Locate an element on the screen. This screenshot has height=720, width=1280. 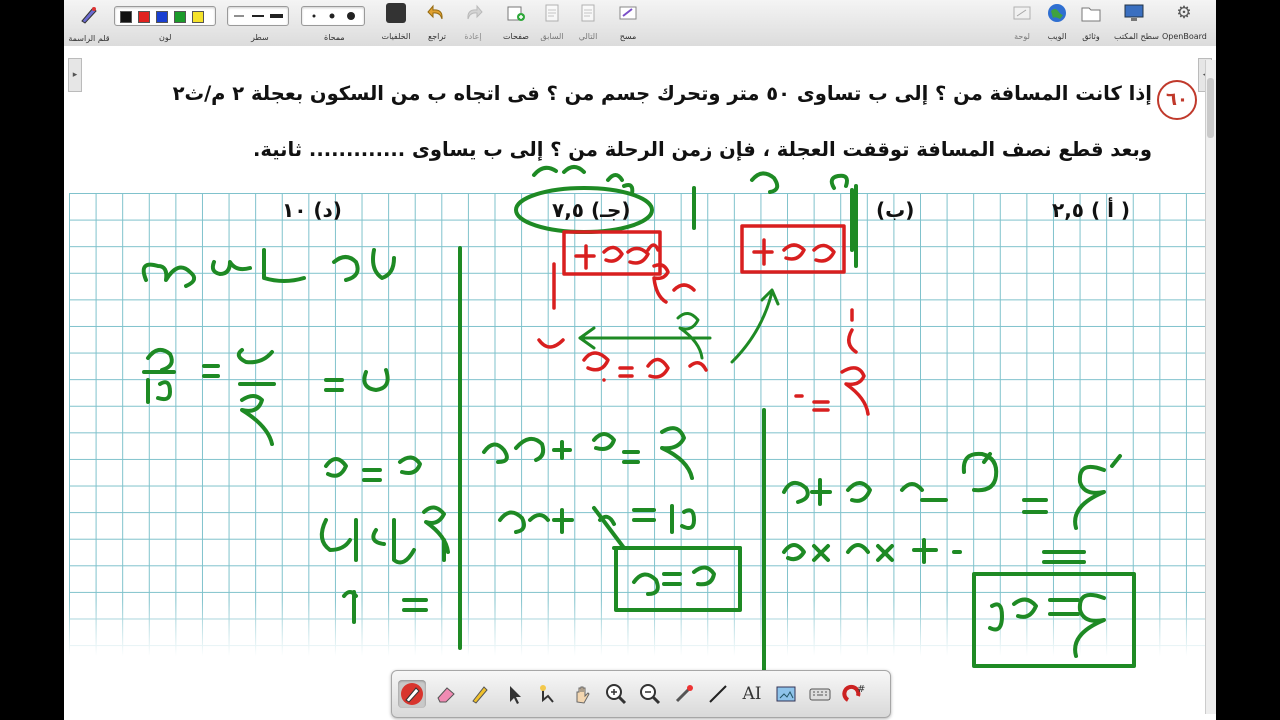
pen-tool-icon is located at coordinates (412, 694).